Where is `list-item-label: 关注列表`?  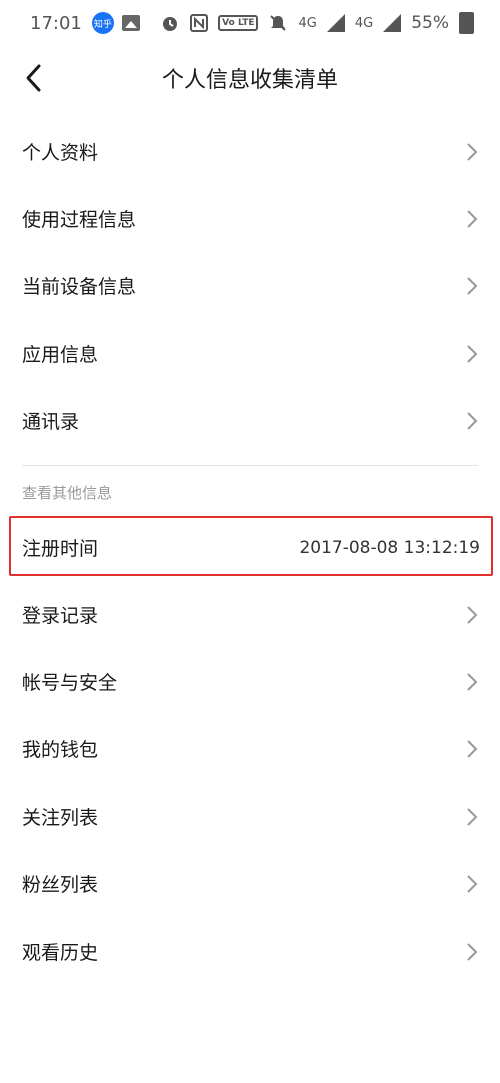
list-item-label: 关注列表 is located at coordinates (60, 818).